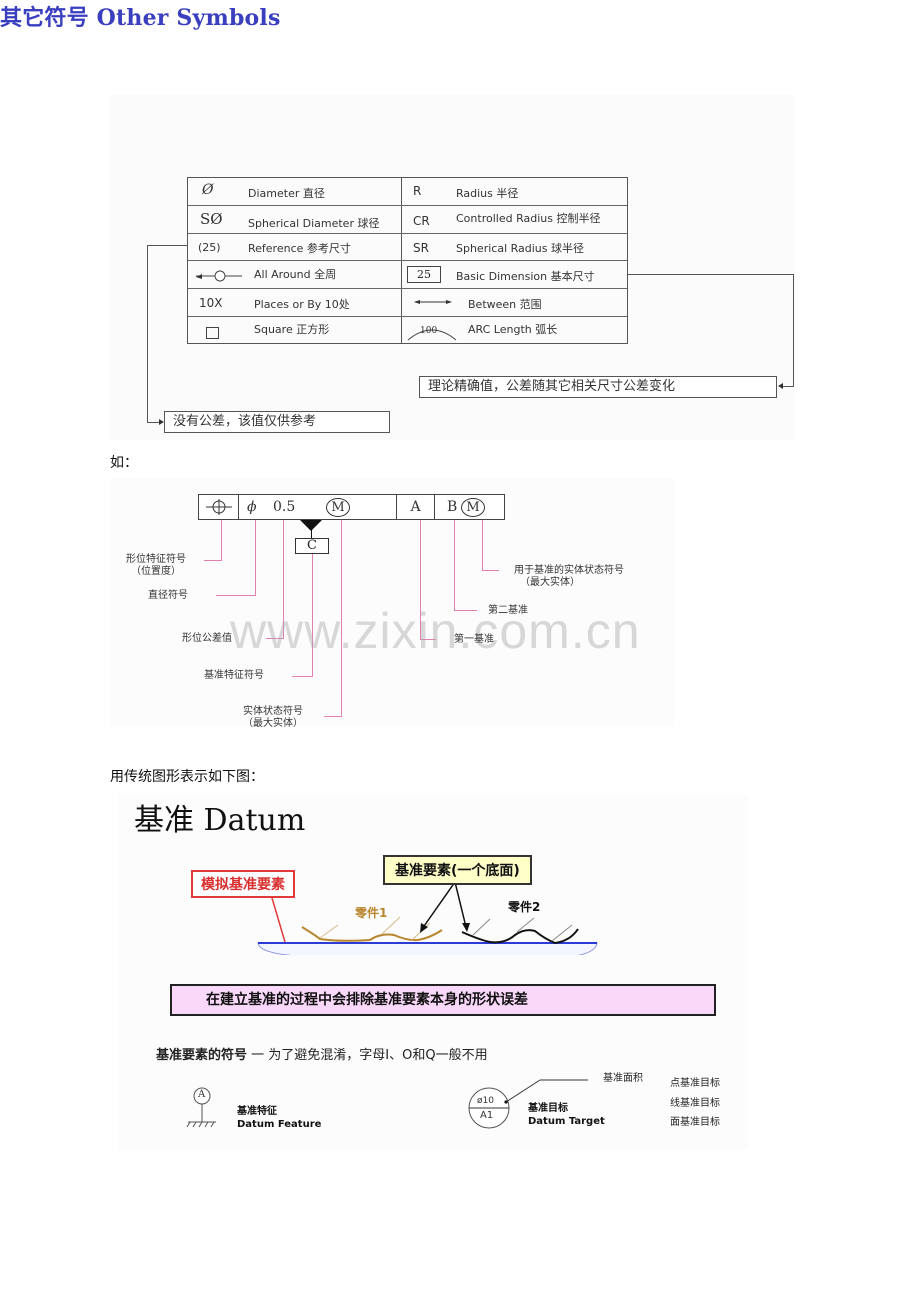 The width and height of the screenshot is (920, 1301). What do you see at coordinates (168, 595) in the screenshot?
I see `label-diameter: 直径符号` at bounding box center [168, 595].